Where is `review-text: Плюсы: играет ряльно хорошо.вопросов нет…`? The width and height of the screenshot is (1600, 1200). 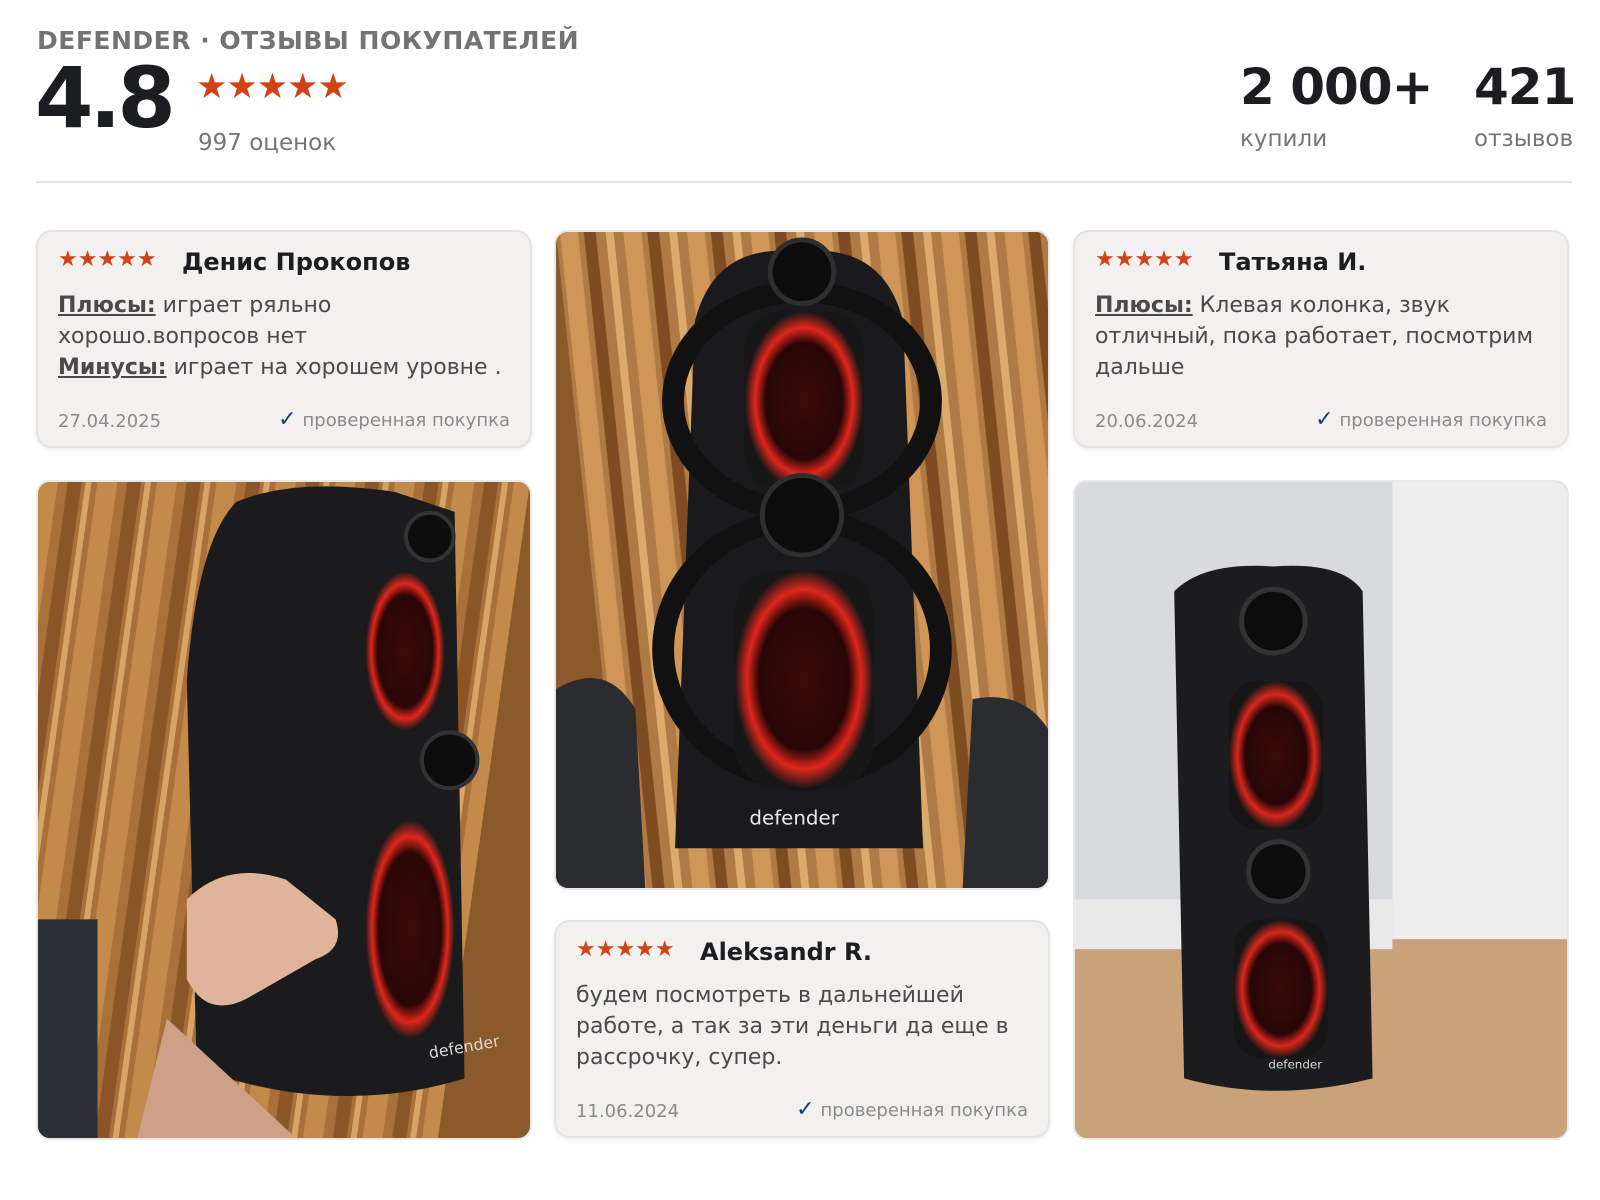 review-text: Плюсы: играет ряльно хорошо.вопросов нет… is located at coordinates (285, 336).